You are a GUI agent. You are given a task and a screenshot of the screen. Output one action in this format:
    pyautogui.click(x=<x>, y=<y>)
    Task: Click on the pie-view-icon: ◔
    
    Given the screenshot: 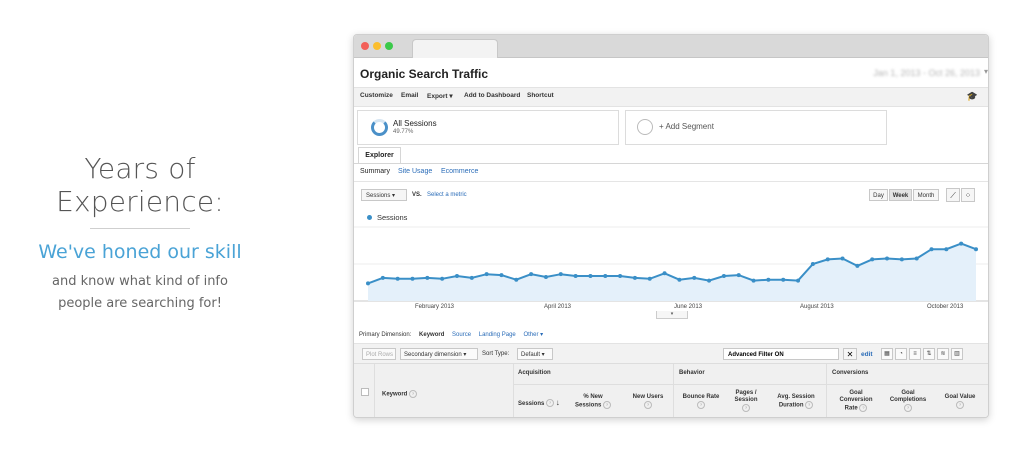 What is the action you would take?
    pyautogui.click(x=901, y=354)
    